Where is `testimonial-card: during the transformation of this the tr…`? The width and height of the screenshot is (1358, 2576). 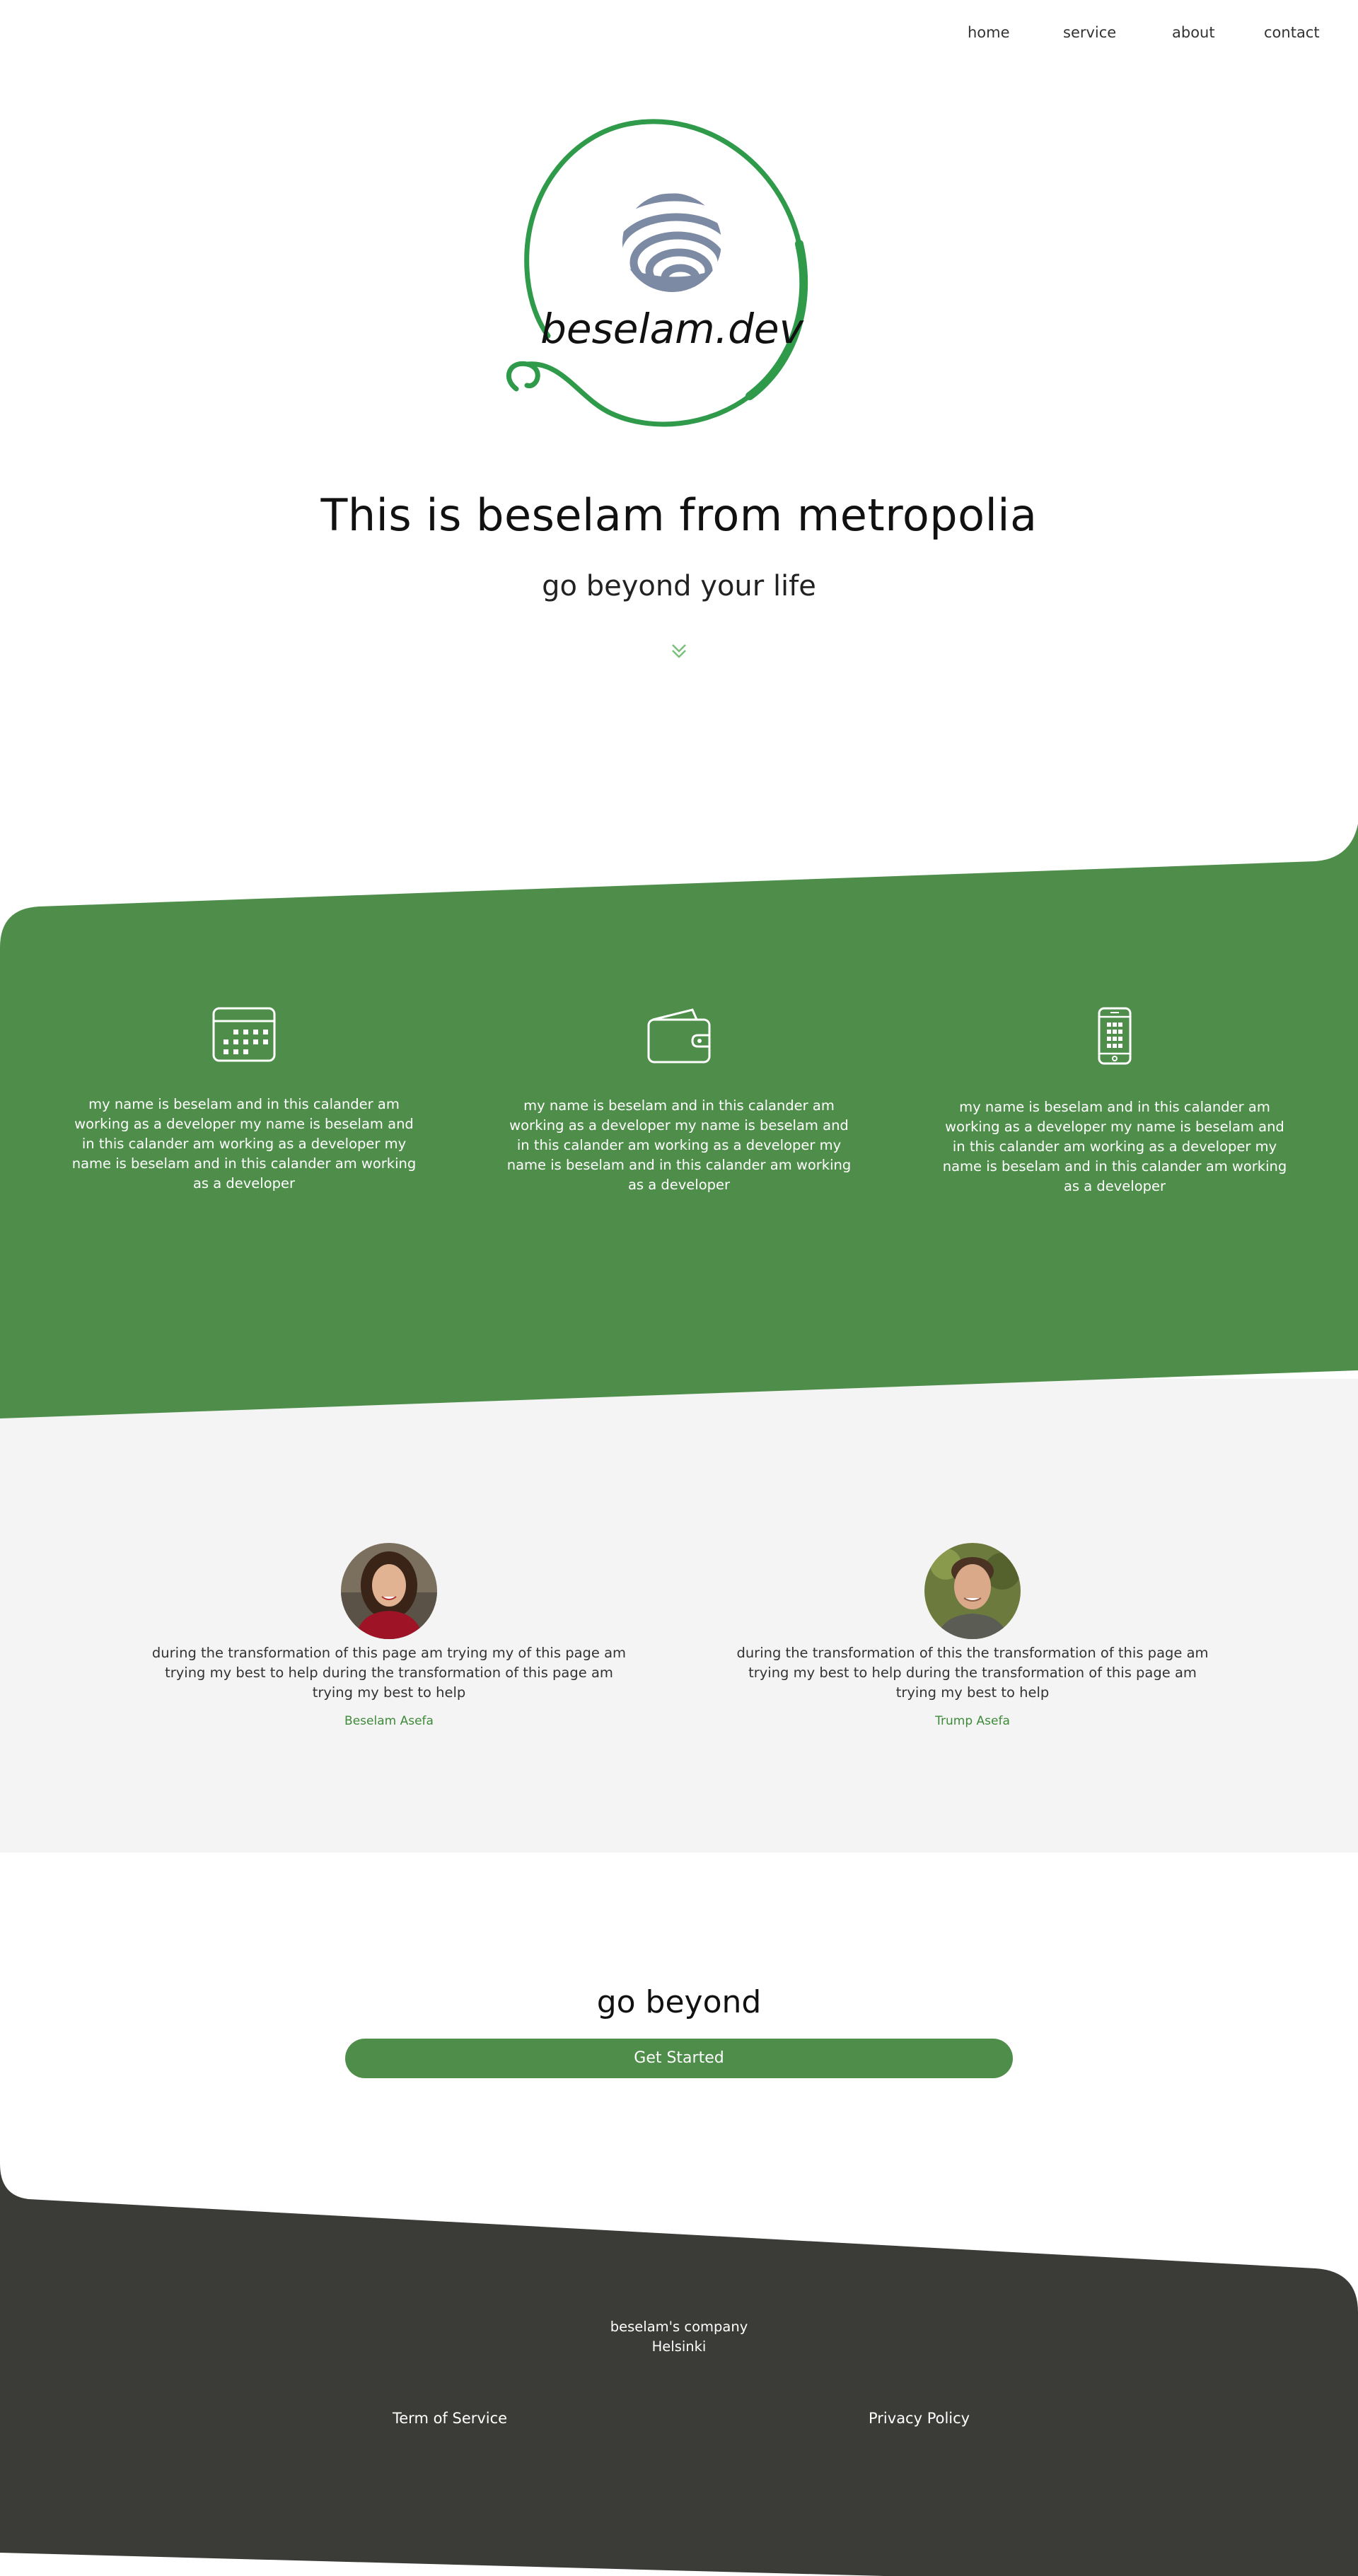
testimonial-card: during the transformation of this the tr… is located at coordinates (972, 1636).